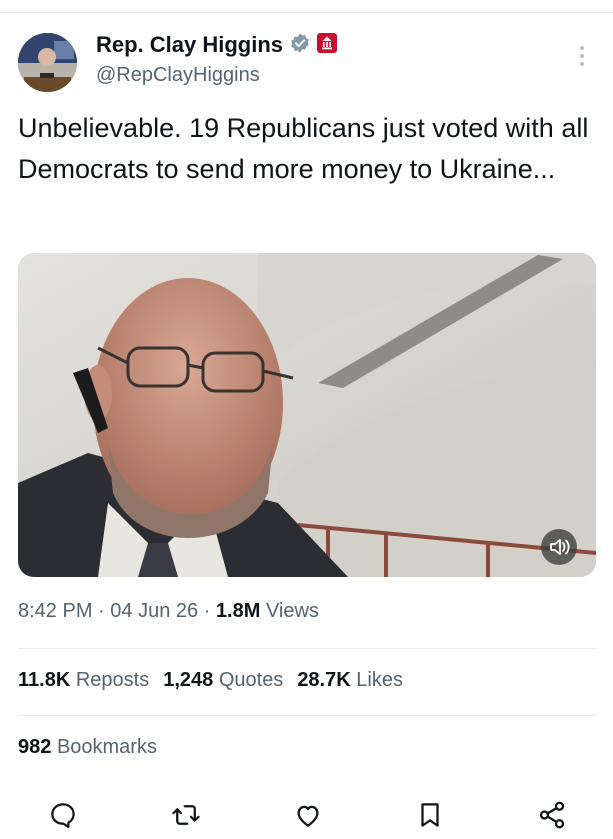  I want to click on reposts-stat: 11.8K Reposts, so click(83, 680).